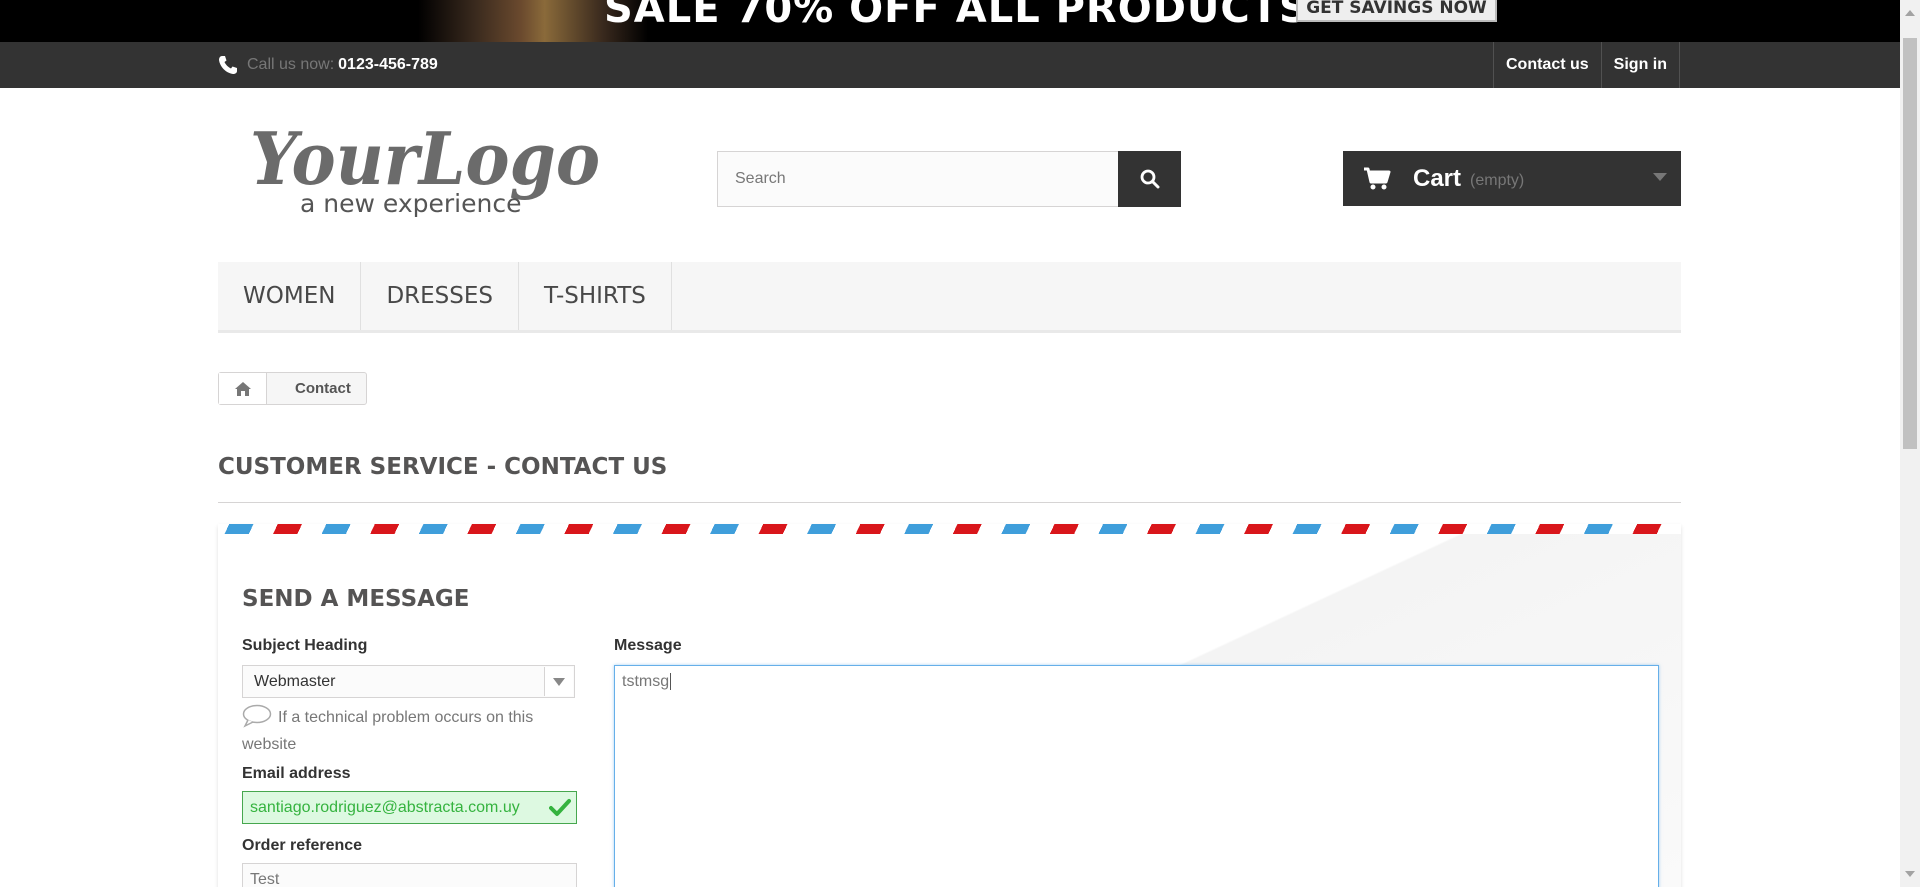 The height and width of the screenshot is (887, 1920). I want to click on cart-status: (empty), so click(1497, 180).